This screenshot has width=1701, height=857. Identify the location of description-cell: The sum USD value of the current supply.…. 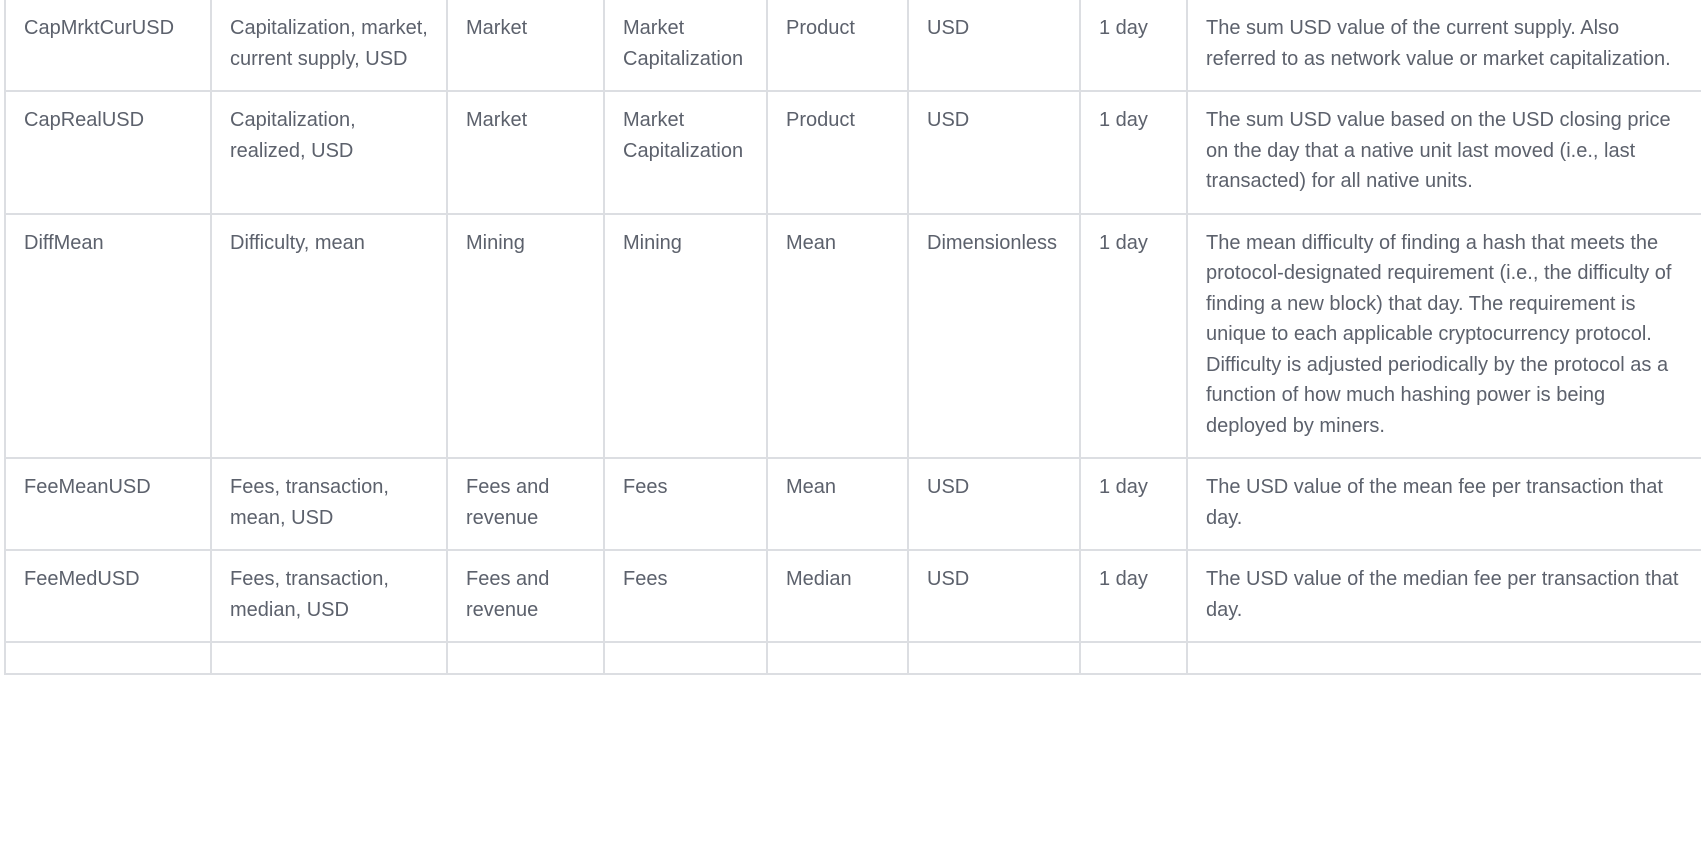
(1443, 46).